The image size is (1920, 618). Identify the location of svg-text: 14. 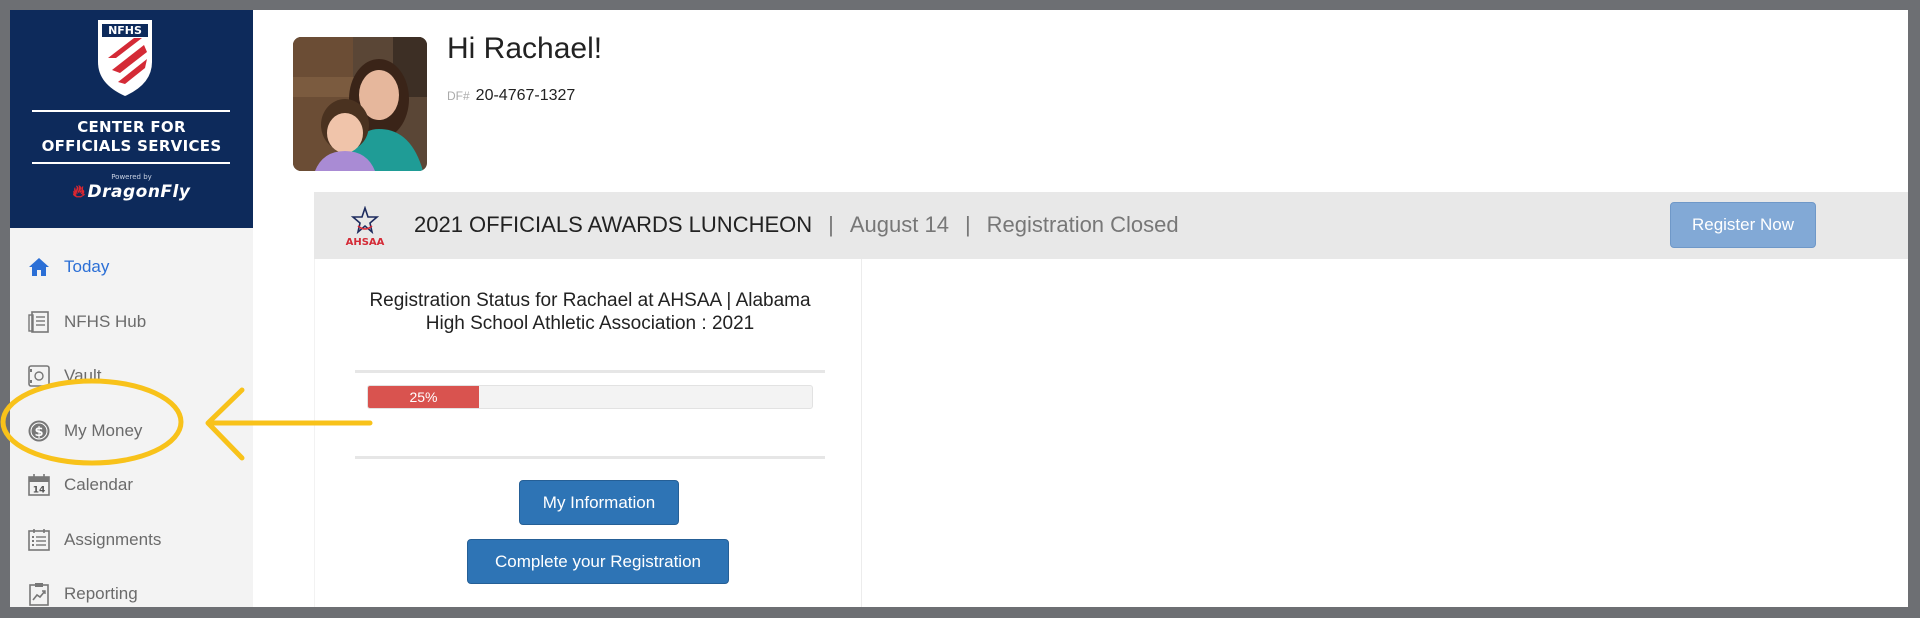
(39, 491).